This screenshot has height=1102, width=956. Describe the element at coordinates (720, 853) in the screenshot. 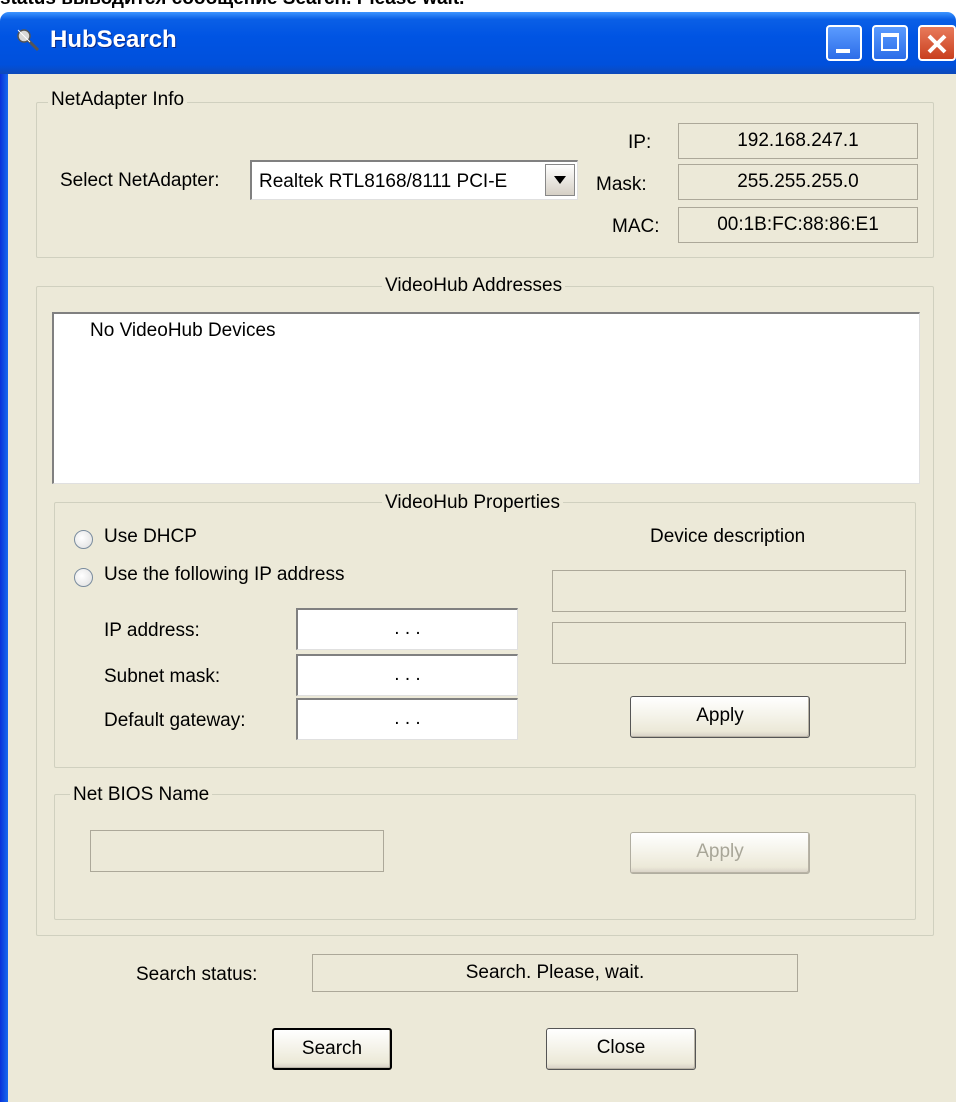

I see `netbios-apply-button: Apply` at that location.